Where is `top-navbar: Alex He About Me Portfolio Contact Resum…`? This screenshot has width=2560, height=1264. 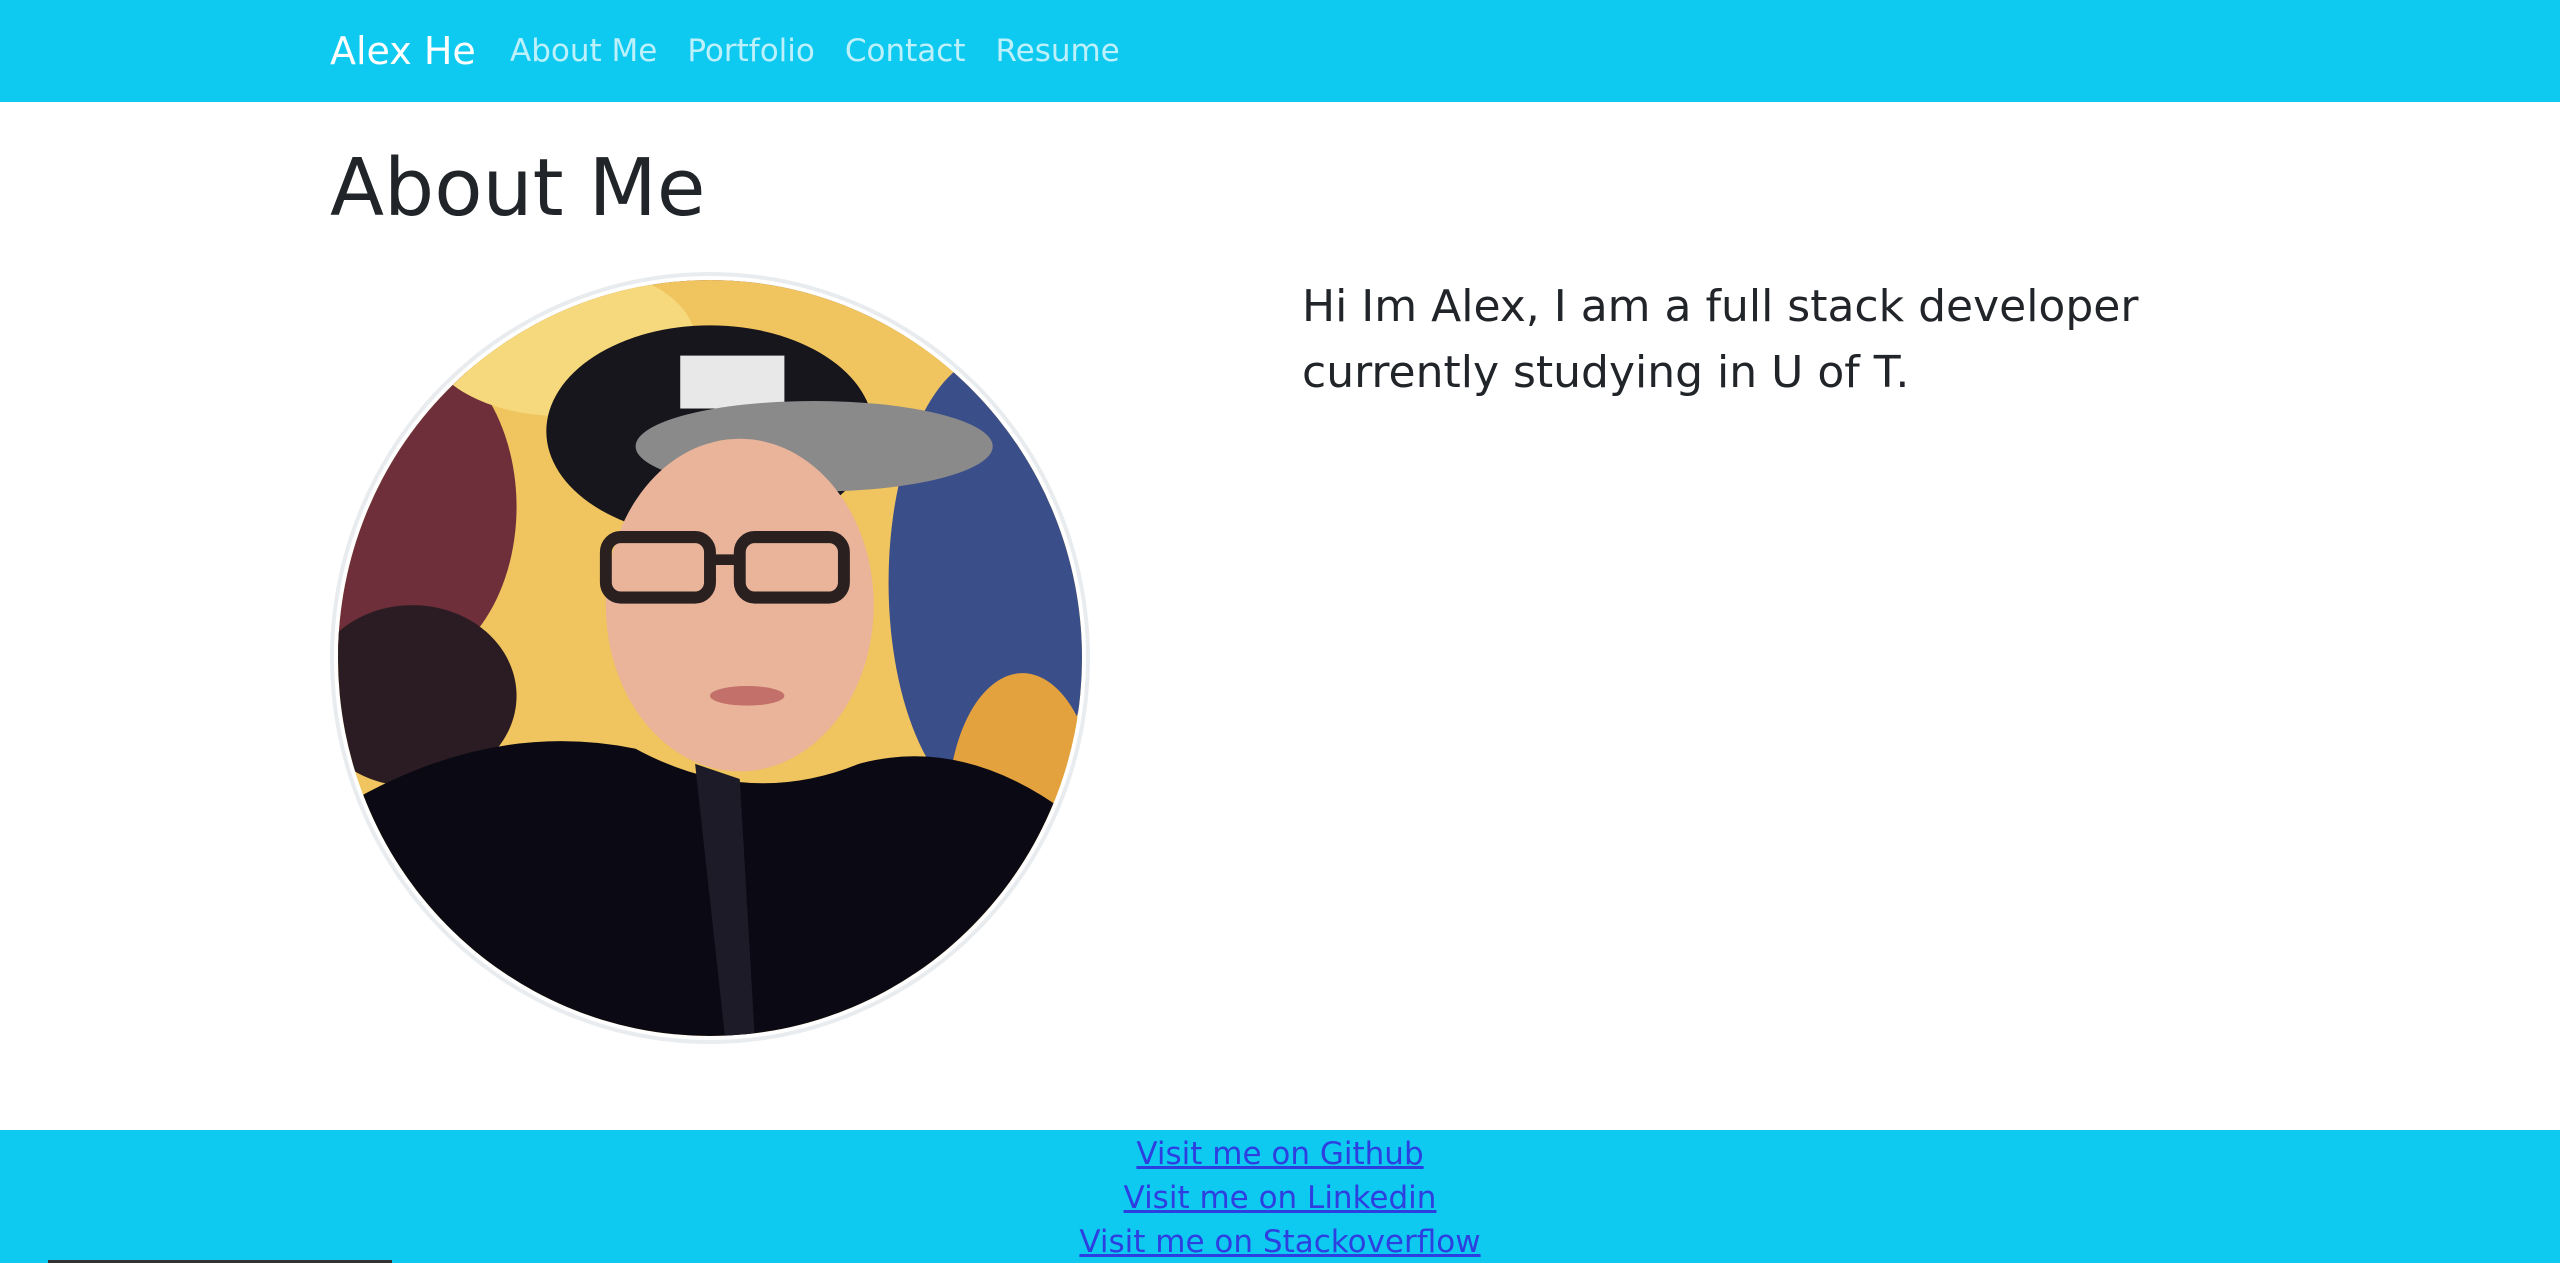
top-navbar: Alex He About Me Portfolio Contact Resum… is located at coordinates (1280, 51).